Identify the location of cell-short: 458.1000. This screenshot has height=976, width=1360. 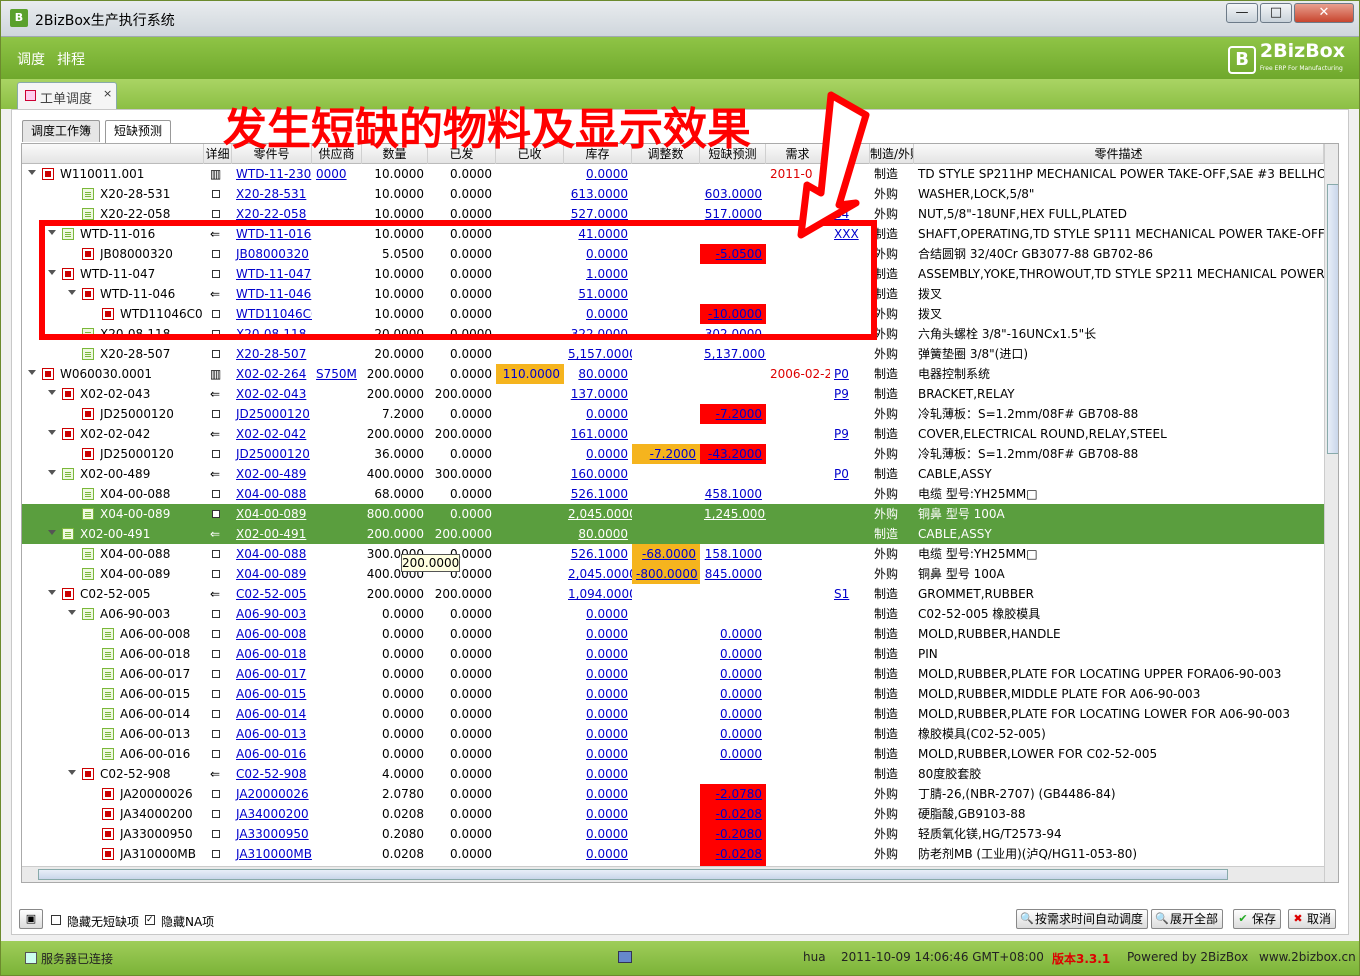
(733, 494).